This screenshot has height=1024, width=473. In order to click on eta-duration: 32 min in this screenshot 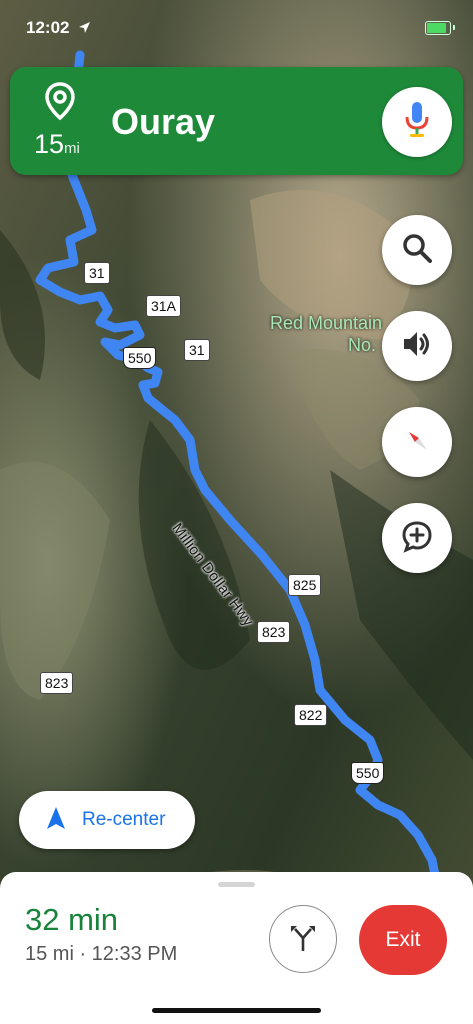, I will do `click(72, 919)`.